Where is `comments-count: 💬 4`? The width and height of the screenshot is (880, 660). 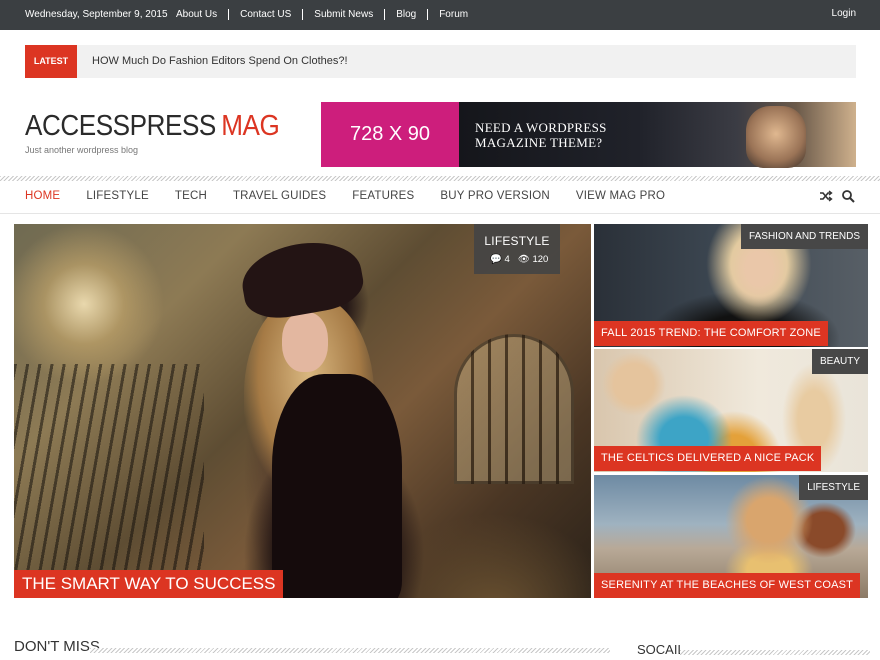
comments-count: 💬 4 is located at coordinates (500, 259).